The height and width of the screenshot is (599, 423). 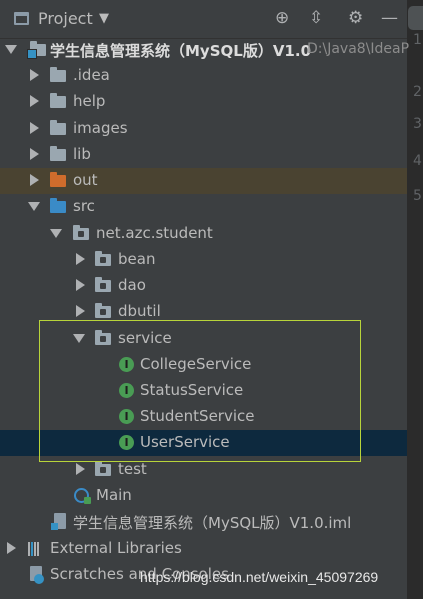 I want to click on tree-item-student-service: I StudentService, so click(x=203, y=417).